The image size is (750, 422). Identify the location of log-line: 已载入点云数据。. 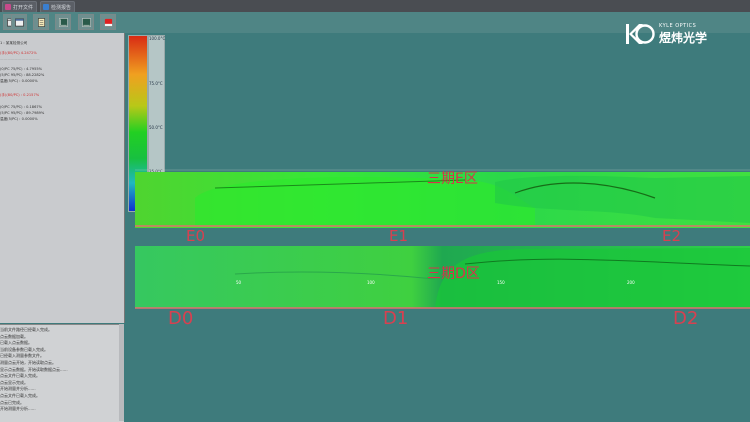
(16, 343).